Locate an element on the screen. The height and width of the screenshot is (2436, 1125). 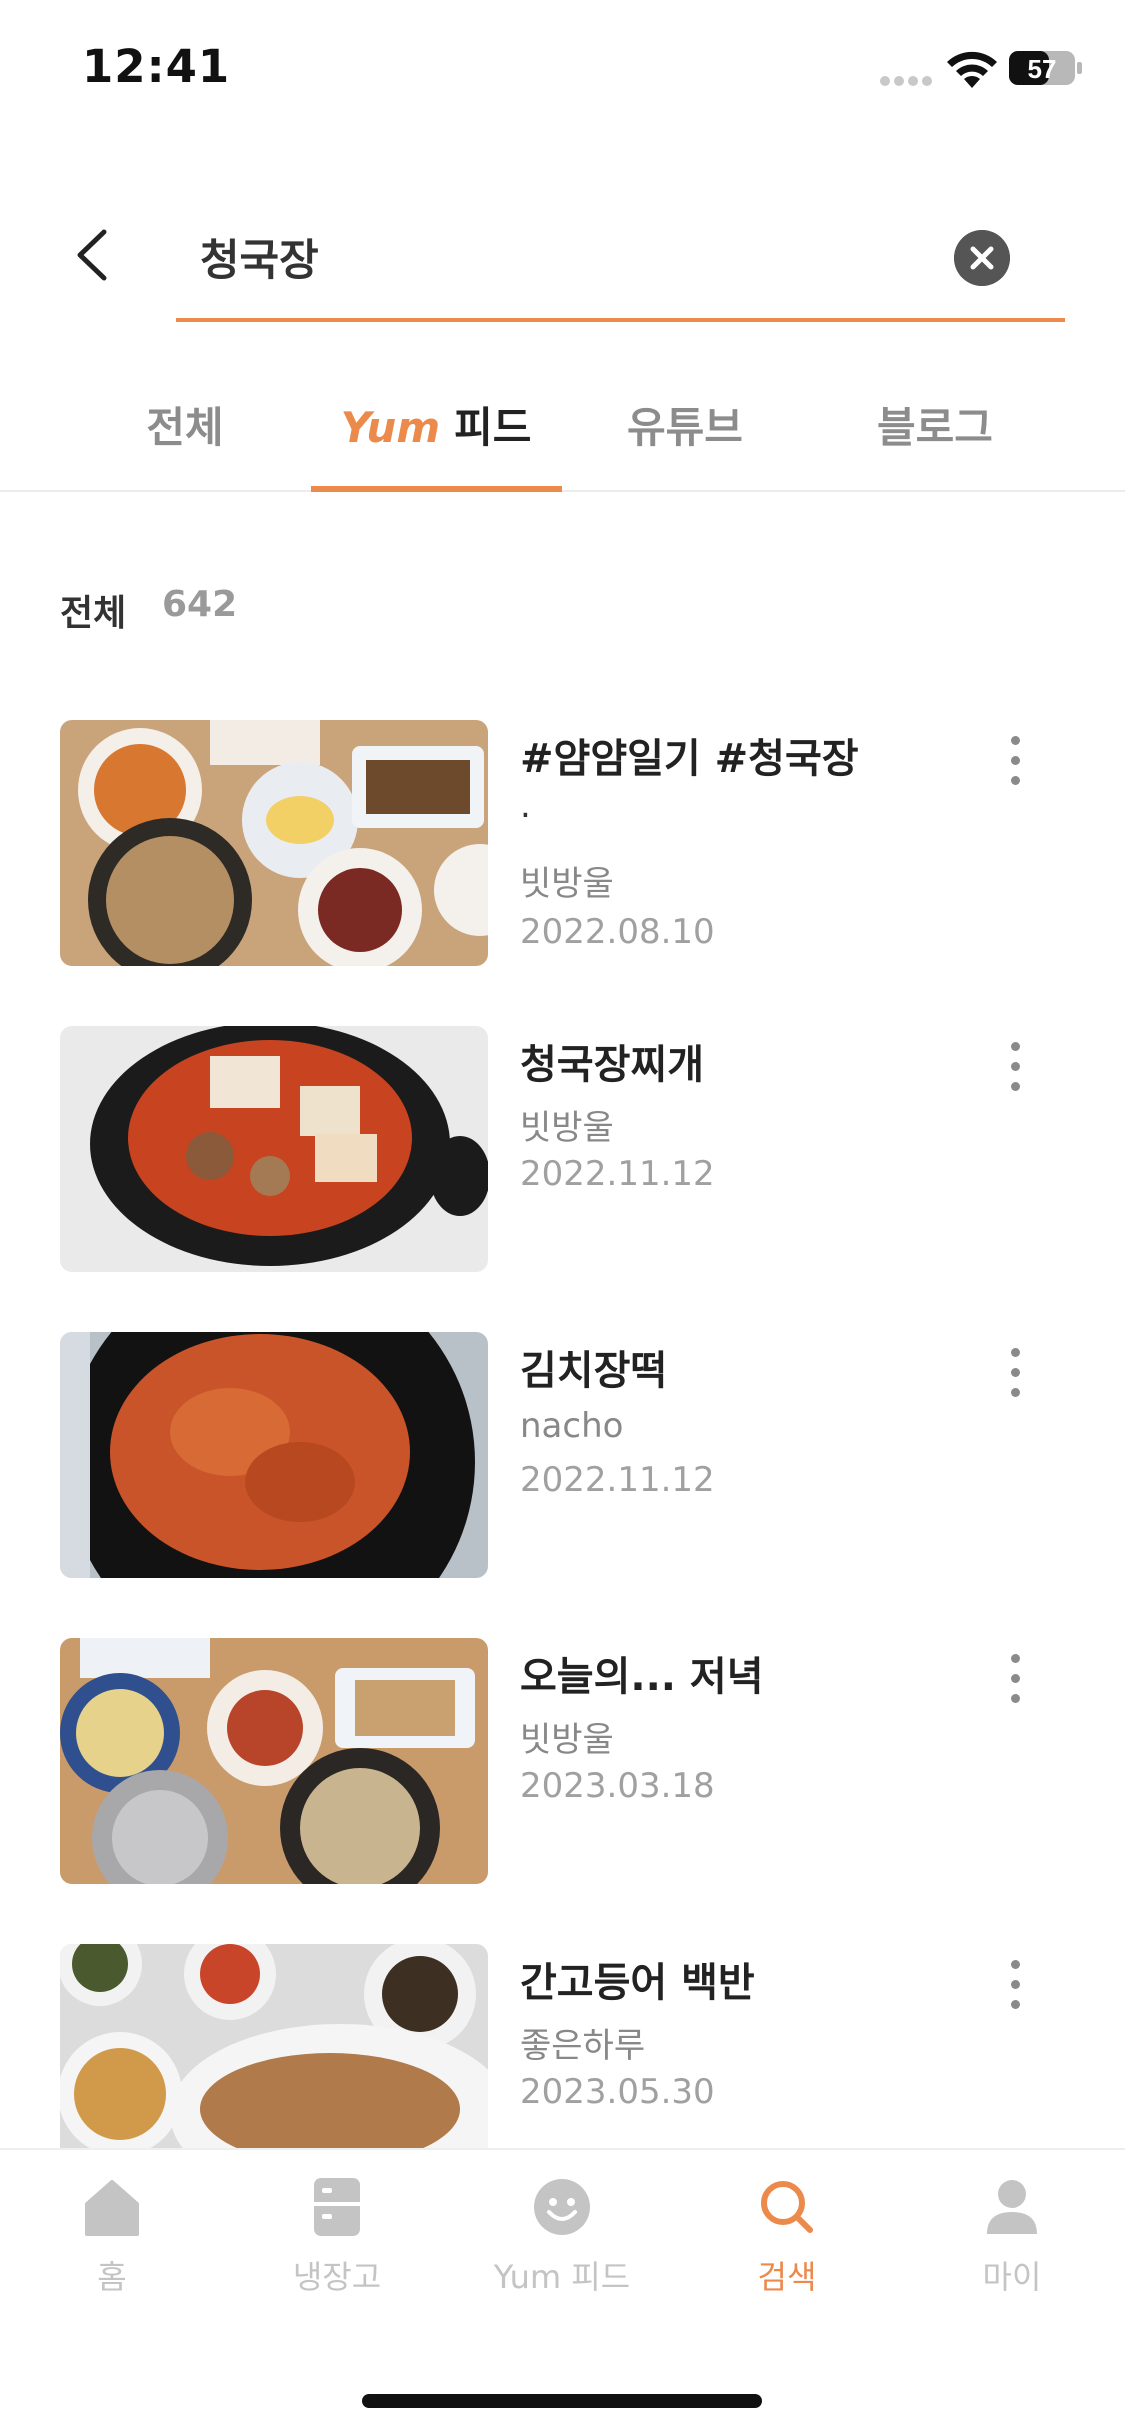
clear-search-button is located at coordinates (982, 258).